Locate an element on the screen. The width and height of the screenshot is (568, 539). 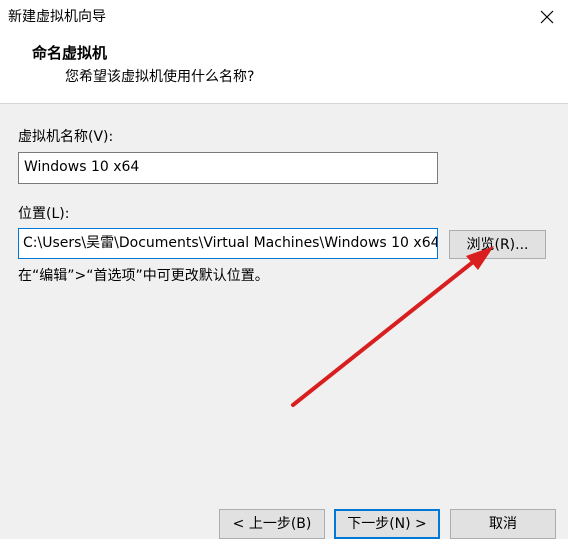
vm-name-input: Windows 10 x64 is located at coordinates (228, 168).